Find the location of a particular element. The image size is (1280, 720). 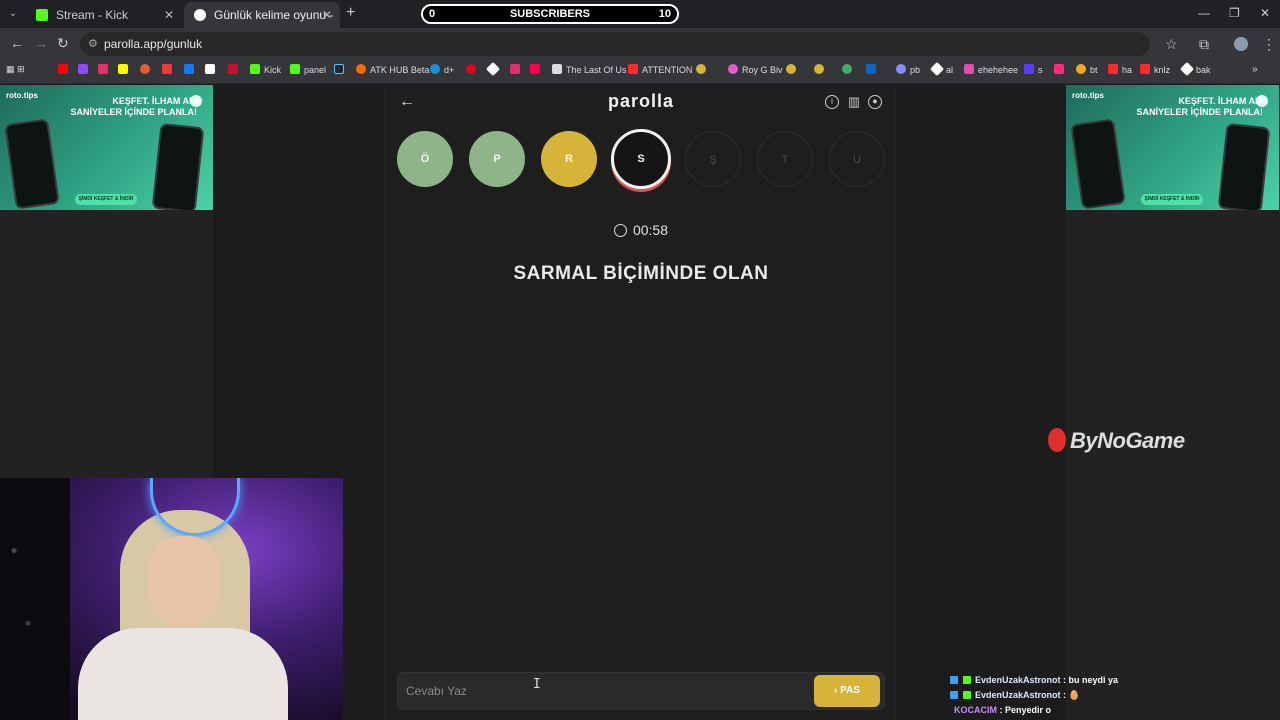

bookmark-panel: panel is located at coordinates (308, 69).